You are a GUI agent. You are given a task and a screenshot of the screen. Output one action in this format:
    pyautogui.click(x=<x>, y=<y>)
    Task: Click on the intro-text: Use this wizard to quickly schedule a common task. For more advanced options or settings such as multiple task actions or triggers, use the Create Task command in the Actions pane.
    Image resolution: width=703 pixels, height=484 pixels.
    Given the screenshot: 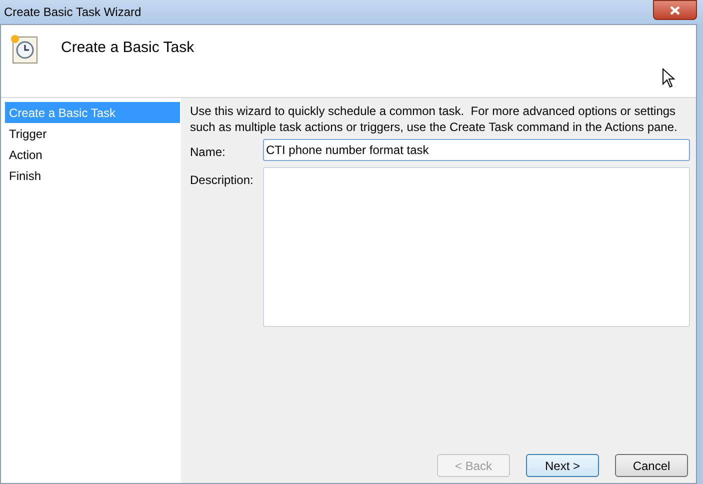 What is the action you would take?
    pyautogui.click(x=434, y=119)
    